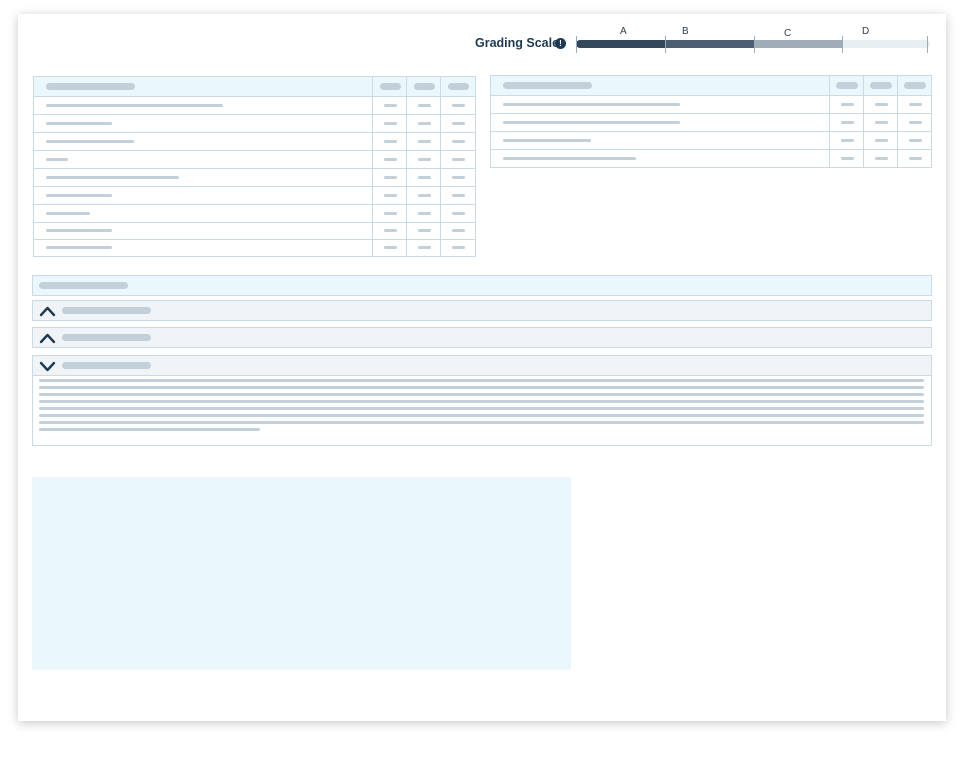 The height and width of the screenshot is (782, 960). I want to click on accordion-item-open, so click(482, 400).